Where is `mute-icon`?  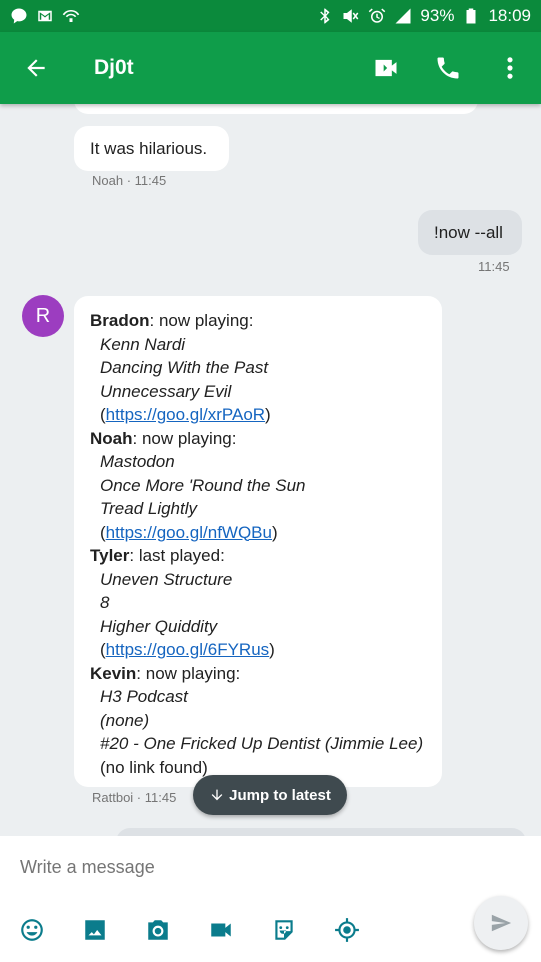 mute-icon is located at coordinates (351, 16).